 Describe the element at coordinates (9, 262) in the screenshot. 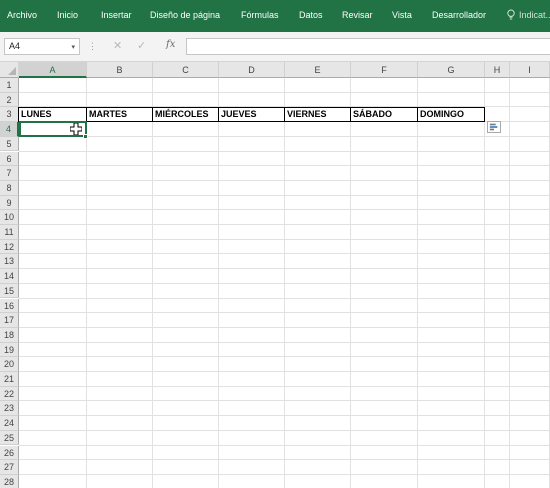

I see `row-header-13: 13` at that location.